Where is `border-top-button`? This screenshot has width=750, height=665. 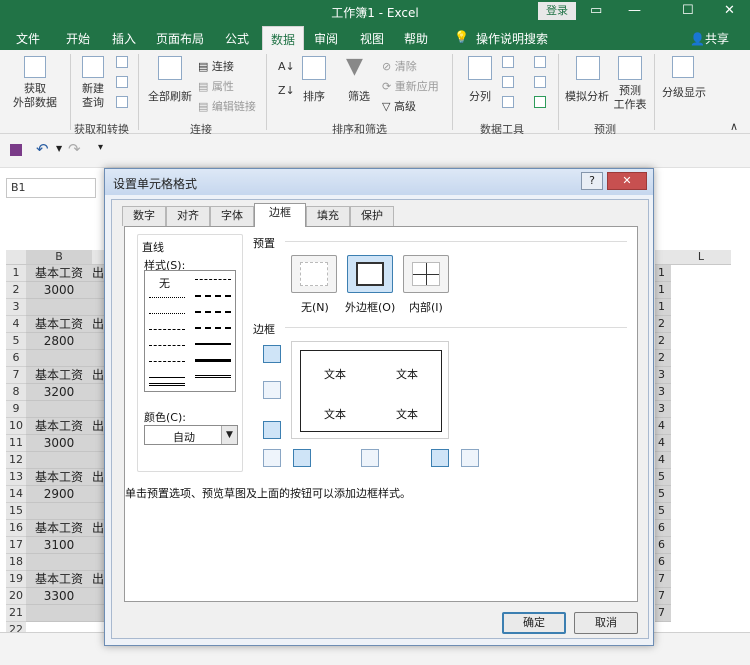
border-top-button is located at coordinates (272, 354).